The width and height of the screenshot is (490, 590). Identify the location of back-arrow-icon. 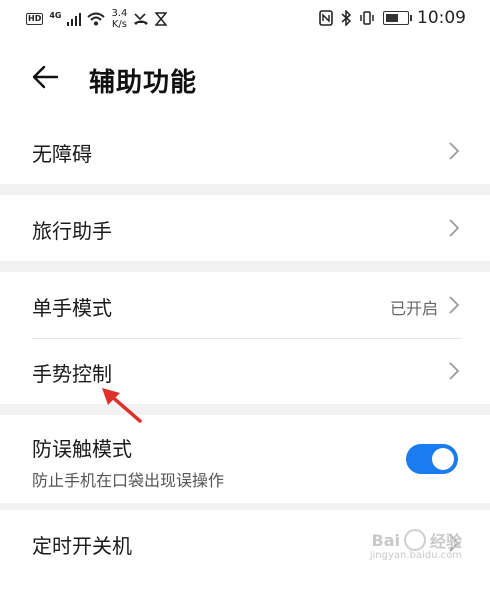
(45, 77).